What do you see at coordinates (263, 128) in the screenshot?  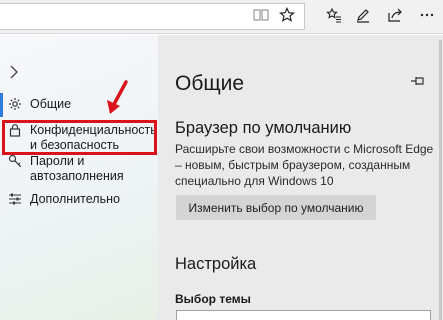 I see `default-browser-heading: Браузер по умолчанию` at bounding box center [263, 128].